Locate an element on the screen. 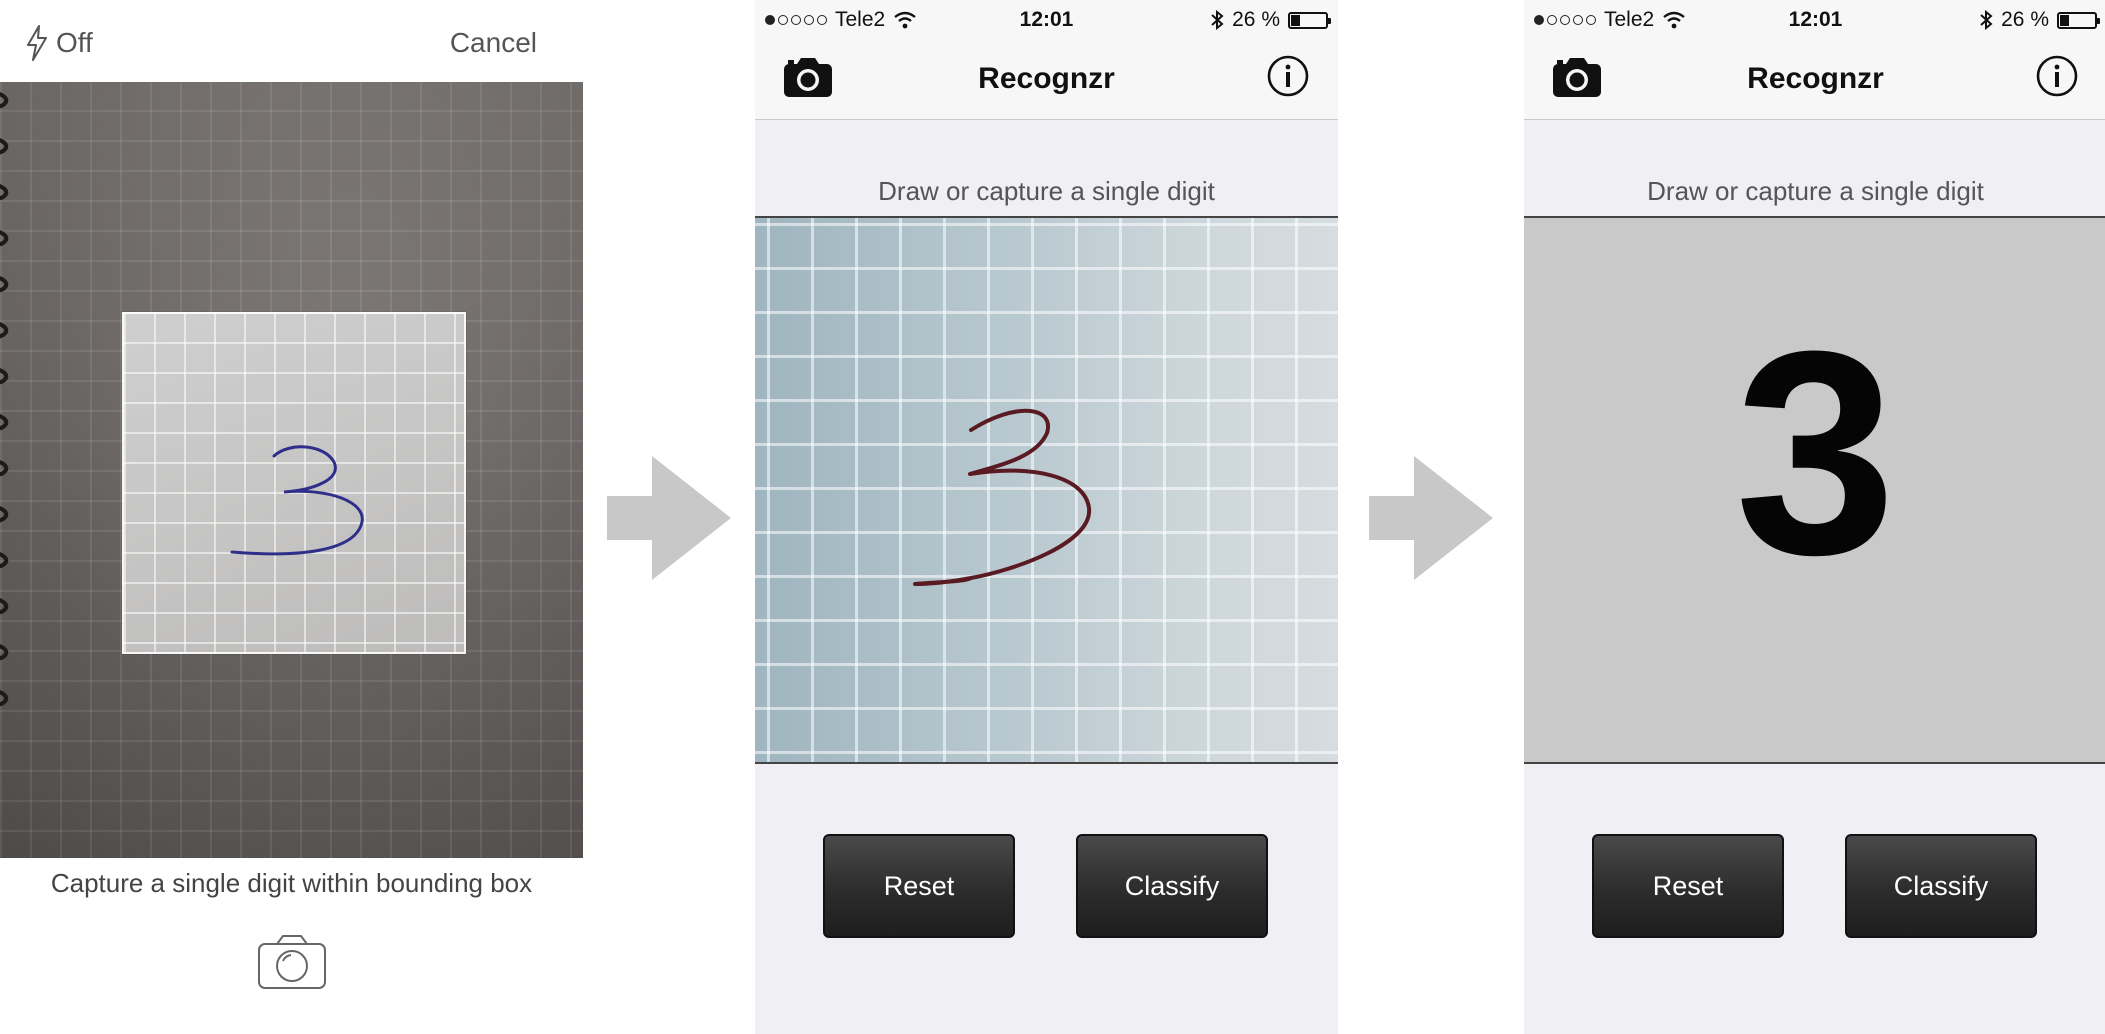 Image resolution: width=2105 pixels, height=1034 pixels. lightning-icon is located at coordinates (37, 43).